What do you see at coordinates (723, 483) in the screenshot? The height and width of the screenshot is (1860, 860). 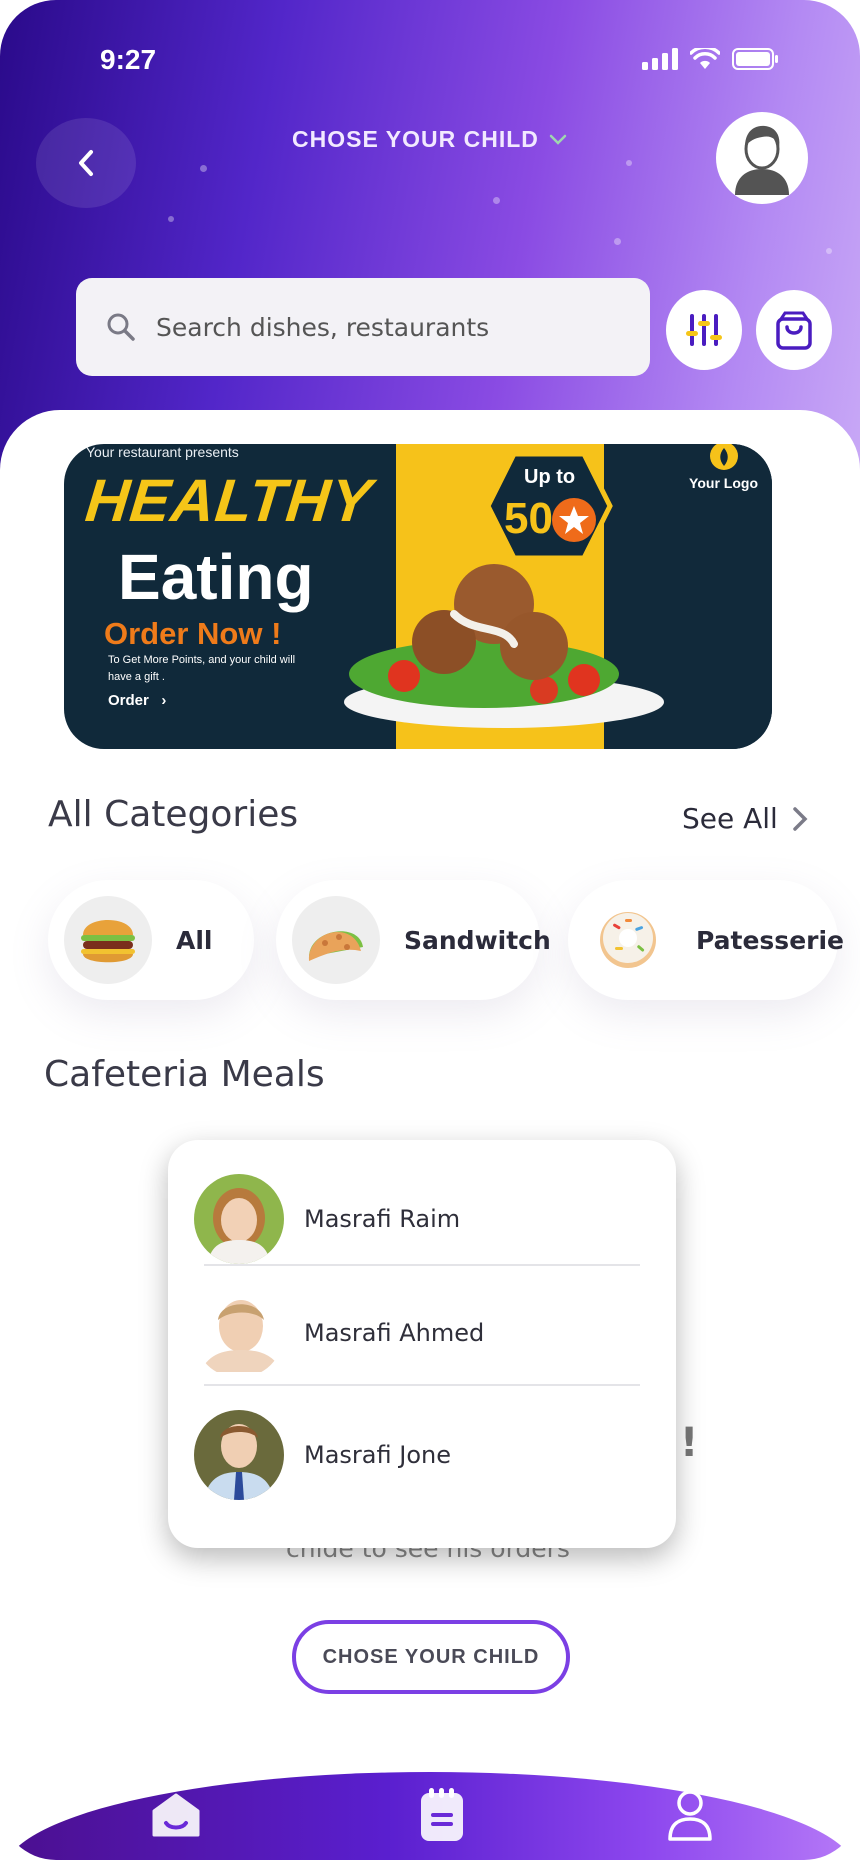 I see `banner-logo-text: Your Logo` at bounding box center [723, 483].